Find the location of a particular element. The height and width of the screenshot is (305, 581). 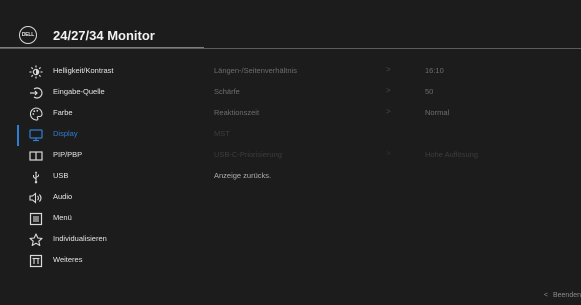

setting-value: 50 is located at coordinates (429, 91).